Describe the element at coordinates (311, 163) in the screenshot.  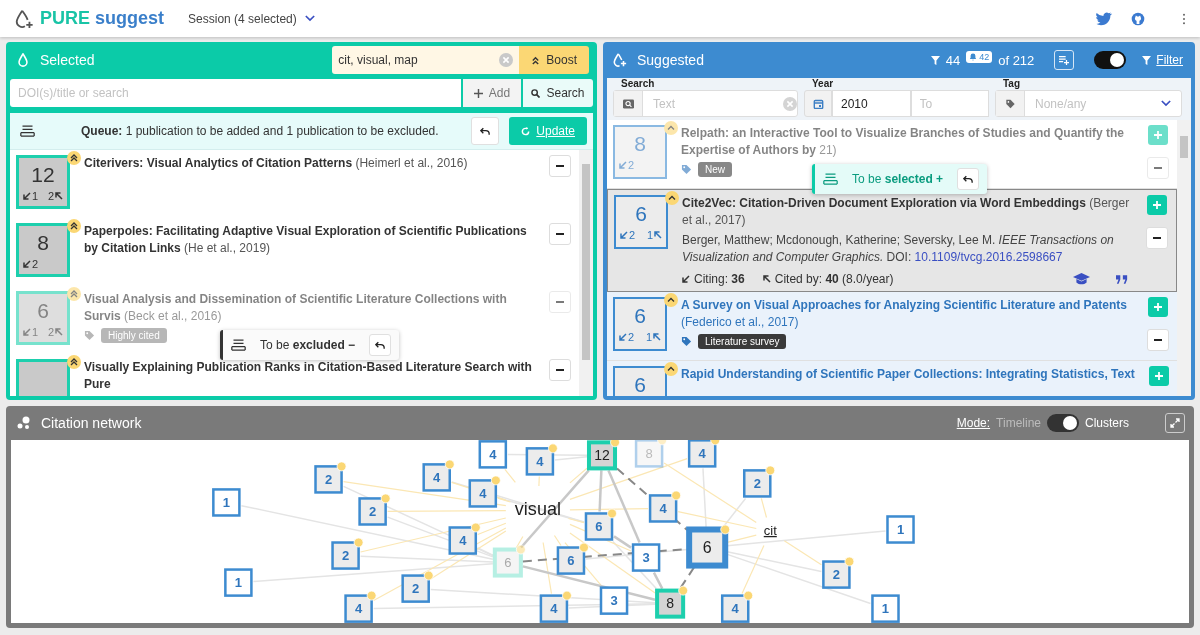
I see `publication-title: Citerivers: Visual Analytics of Citation Patterns (Heimerl et al., 2016)` at that location.